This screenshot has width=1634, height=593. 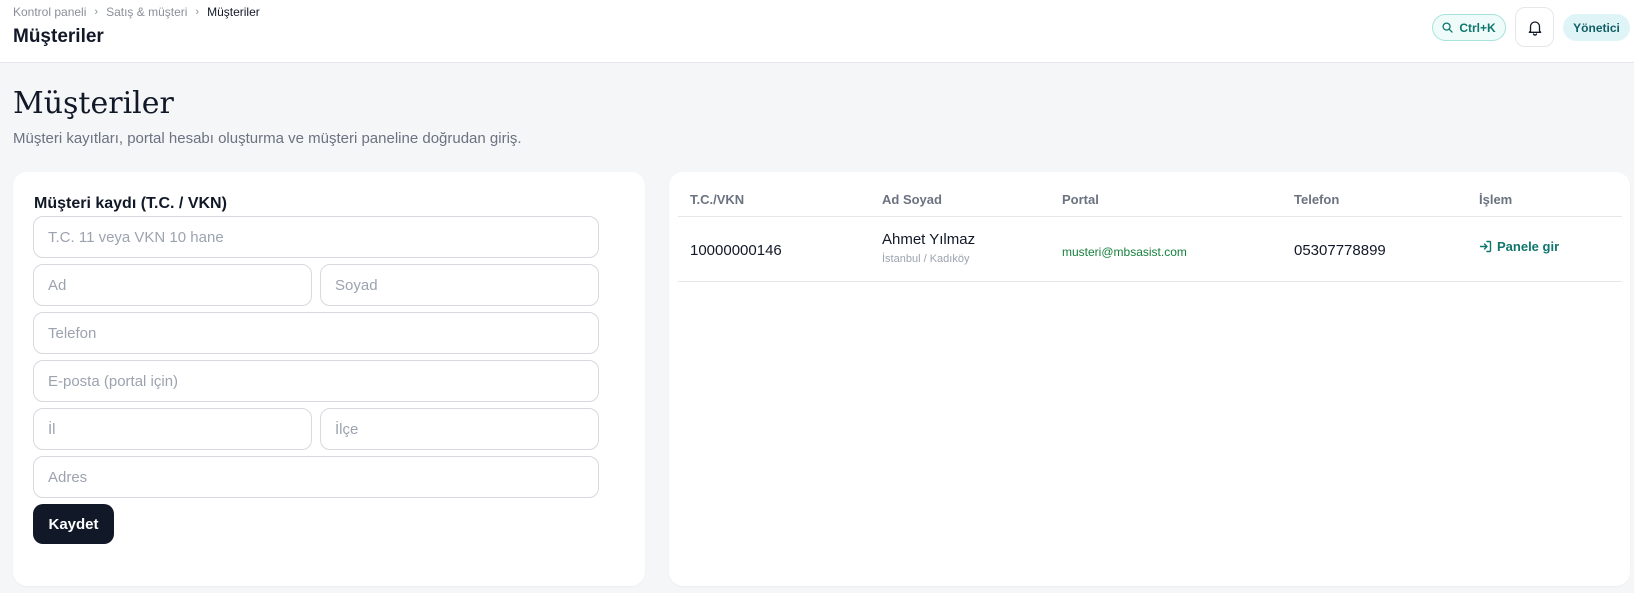 What do you see at coordinates (1448, 27) in the screenshot?
I see `search-icon` at bounding box center [1448, 27].